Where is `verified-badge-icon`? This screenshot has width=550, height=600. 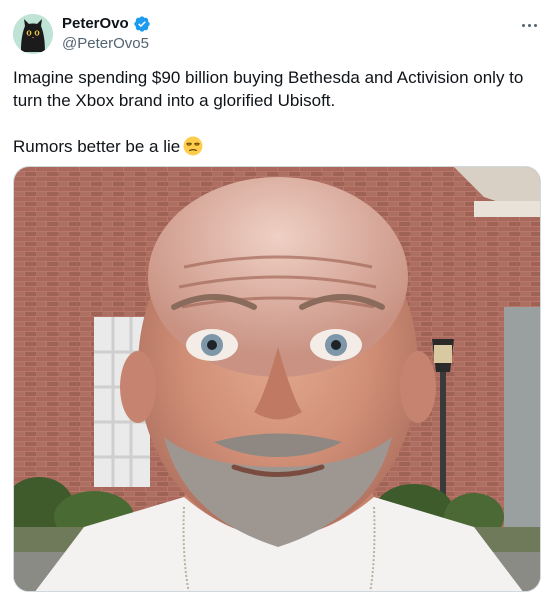
verified-badge-icon is located at coordinates (142, 24).